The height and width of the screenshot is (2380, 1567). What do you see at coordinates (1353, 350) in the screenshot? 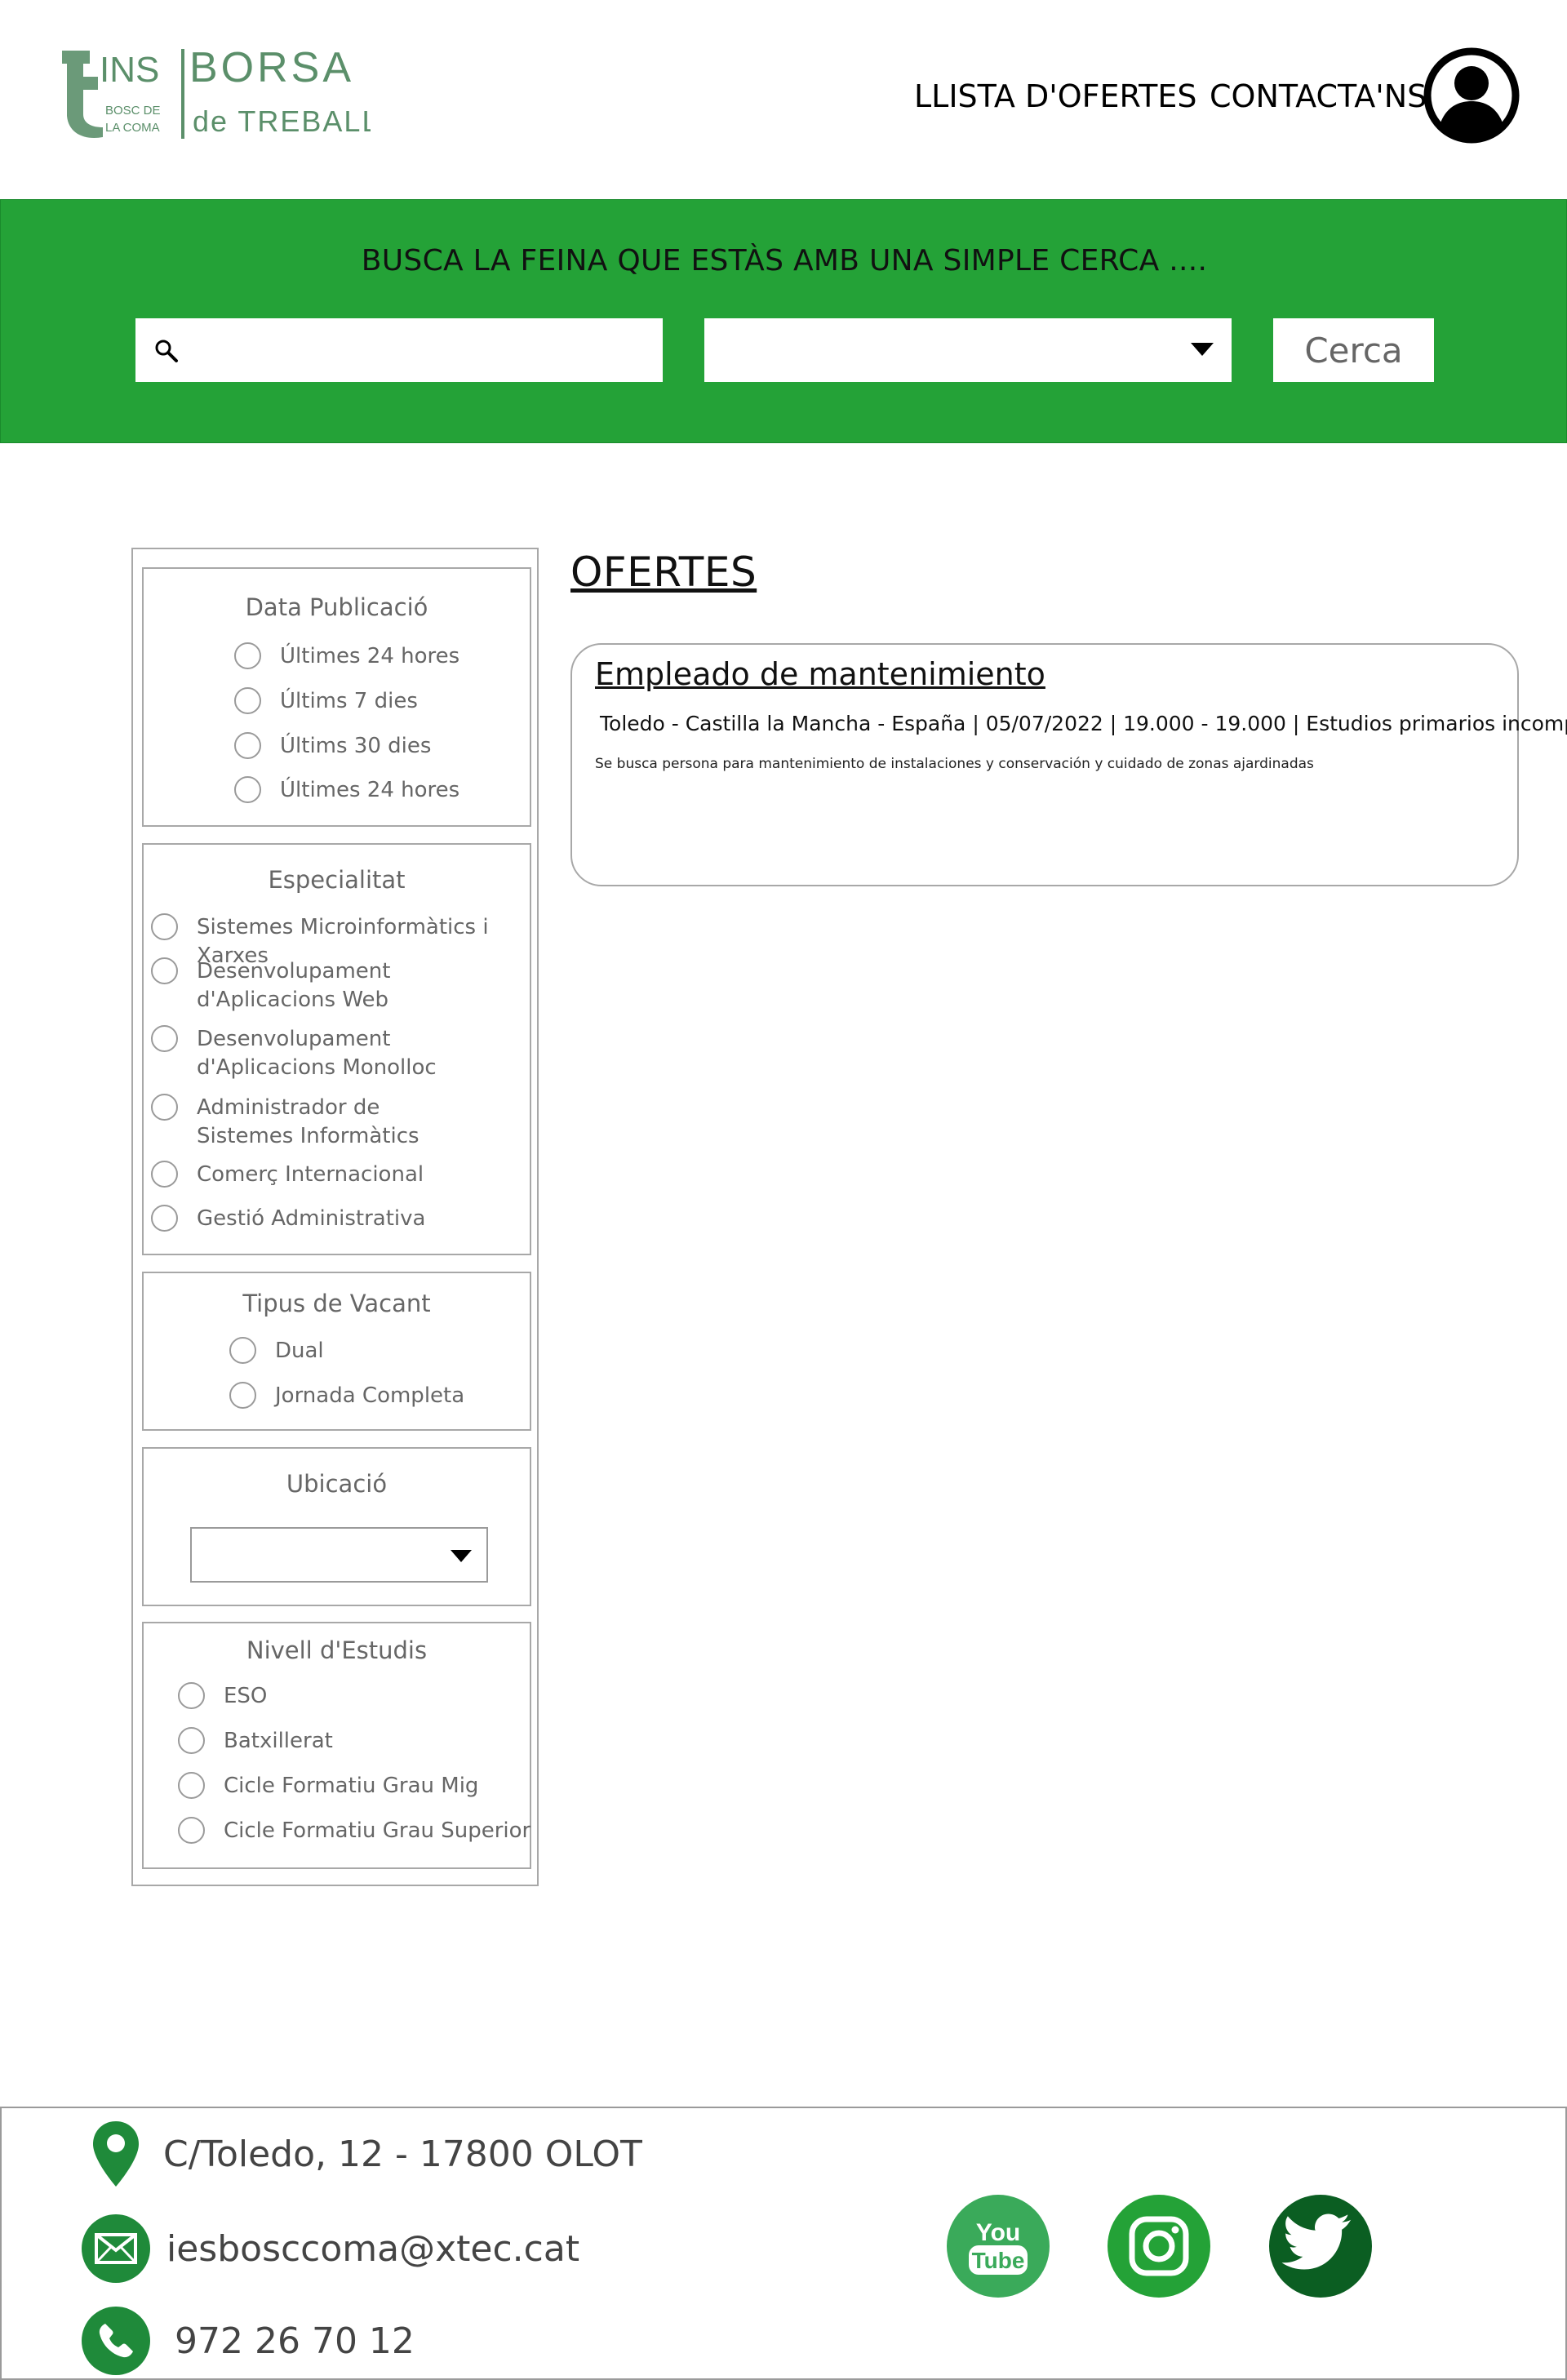
I see `search-button: Cerca` at bounding box center [1353, 350].